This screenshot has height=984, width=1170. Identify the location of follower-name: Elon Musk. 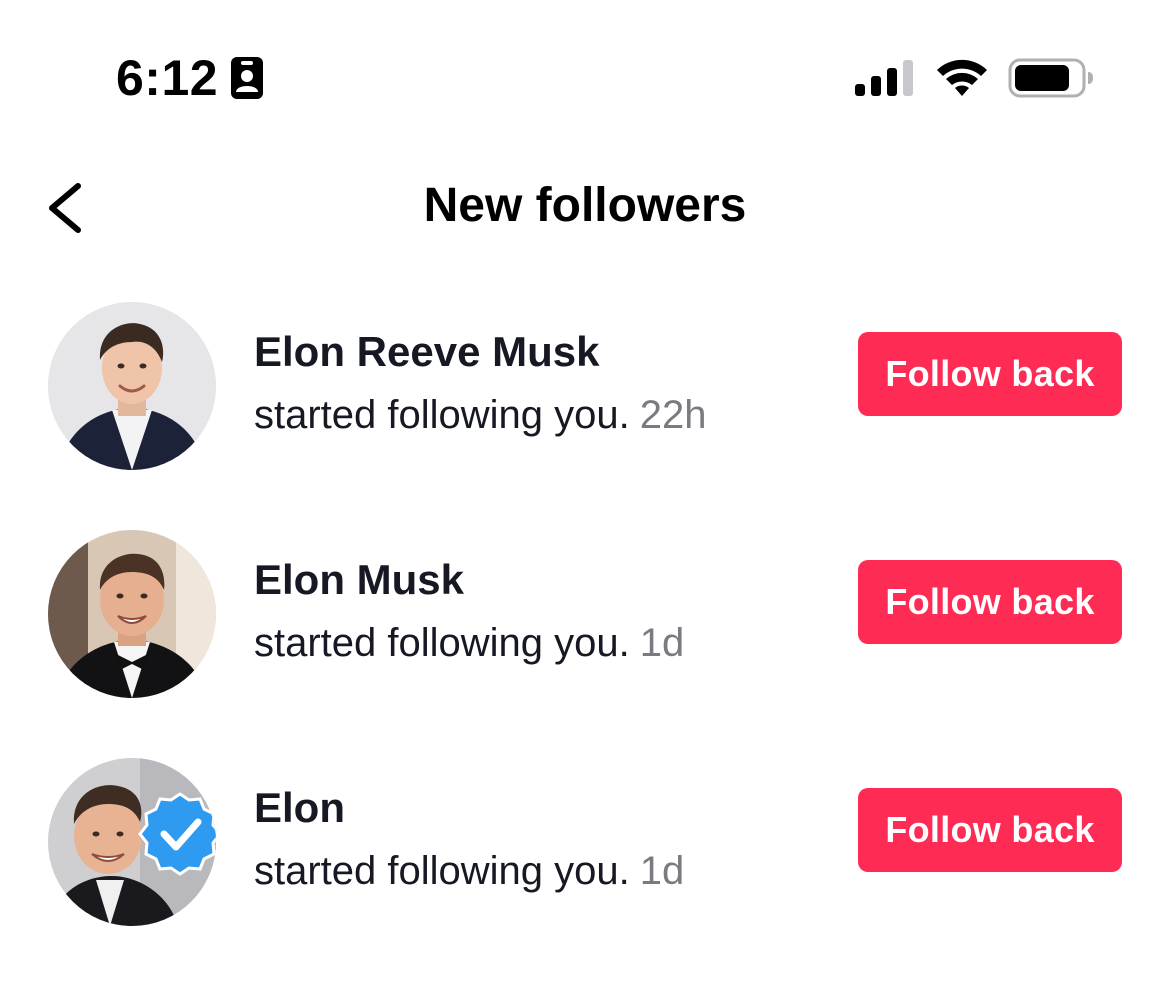
(544, 580).